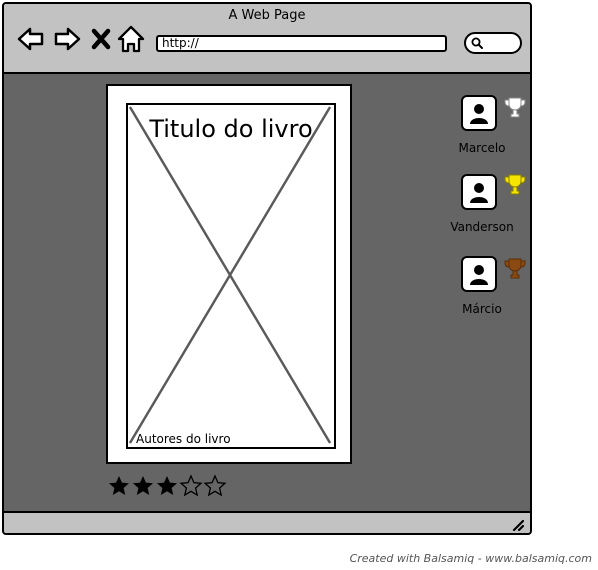  What do you see at coordinates (67, 39) in the screenshot?
I see `forward-arrow-icon` at bounding box center [67, 39].